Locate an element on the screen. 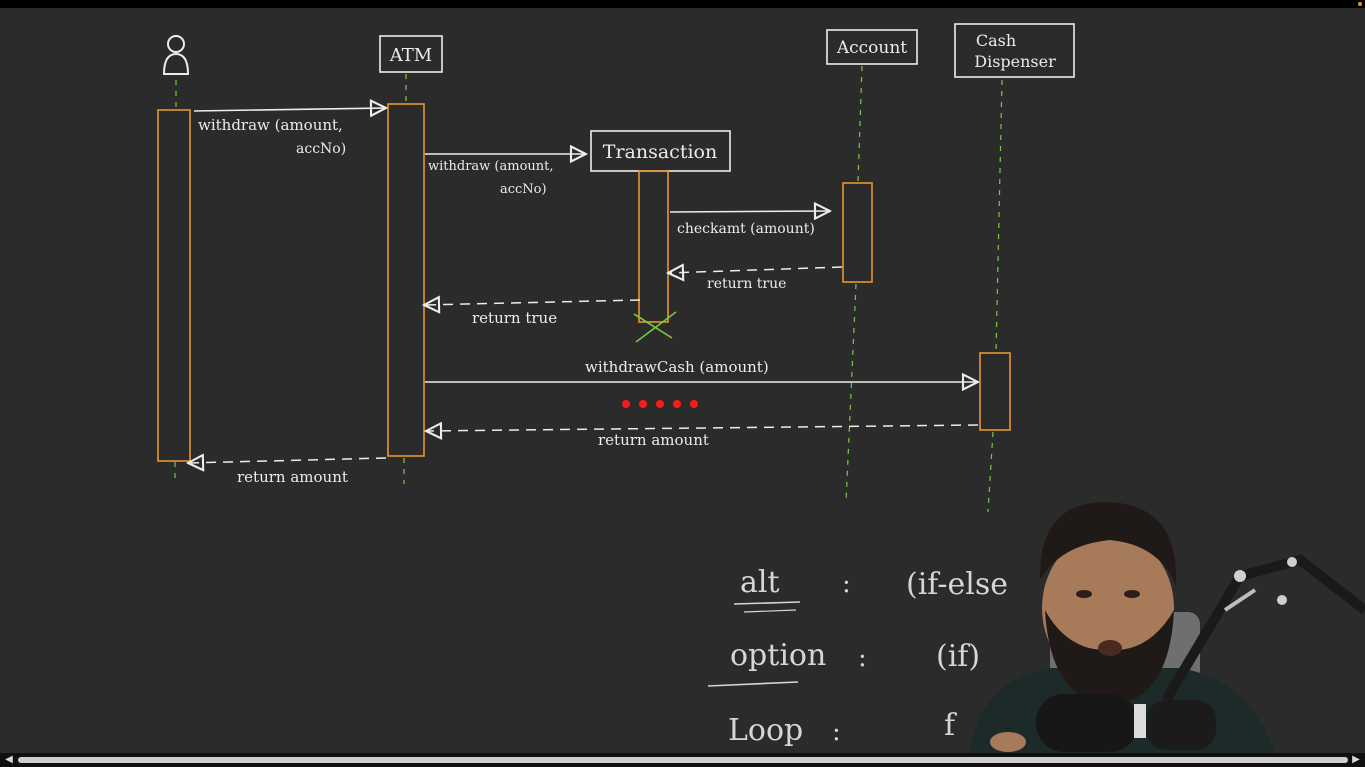  activation-transaction is located at coordinates (653, 246).